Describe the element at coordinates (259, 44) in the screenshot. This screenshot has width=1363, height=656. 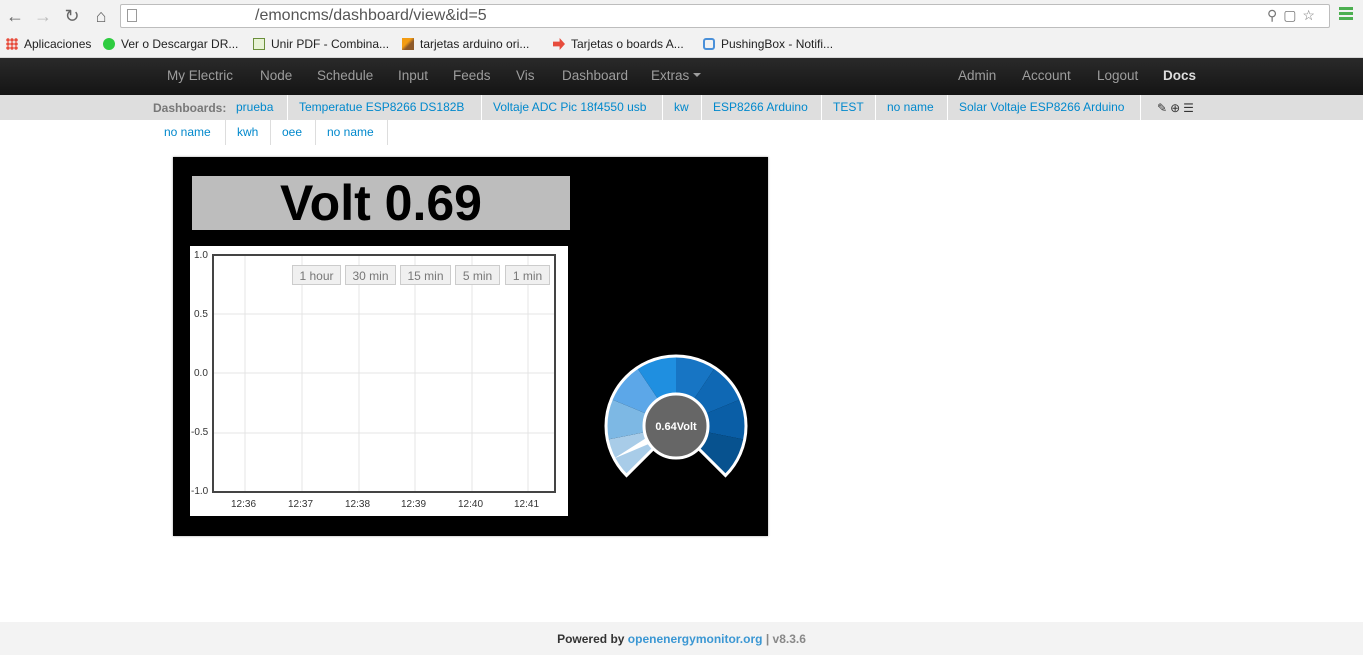
I see `pdf-icon` at that location.